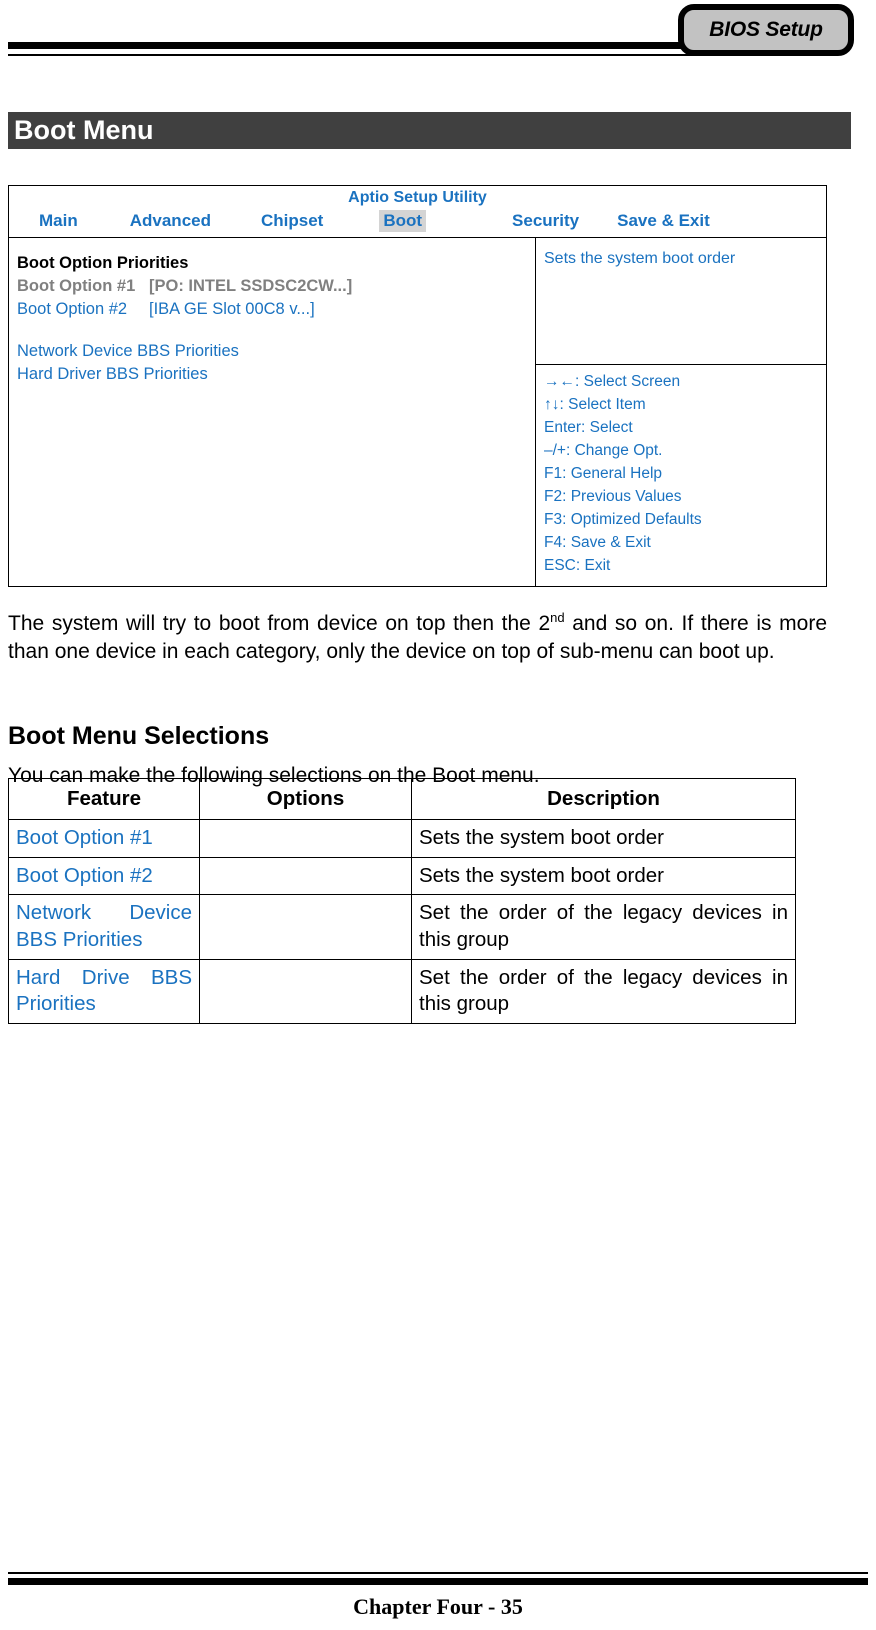  Describe the element at coordinates (438, 1573) in the screenshot. I see `footer-rule-thin` at that location.